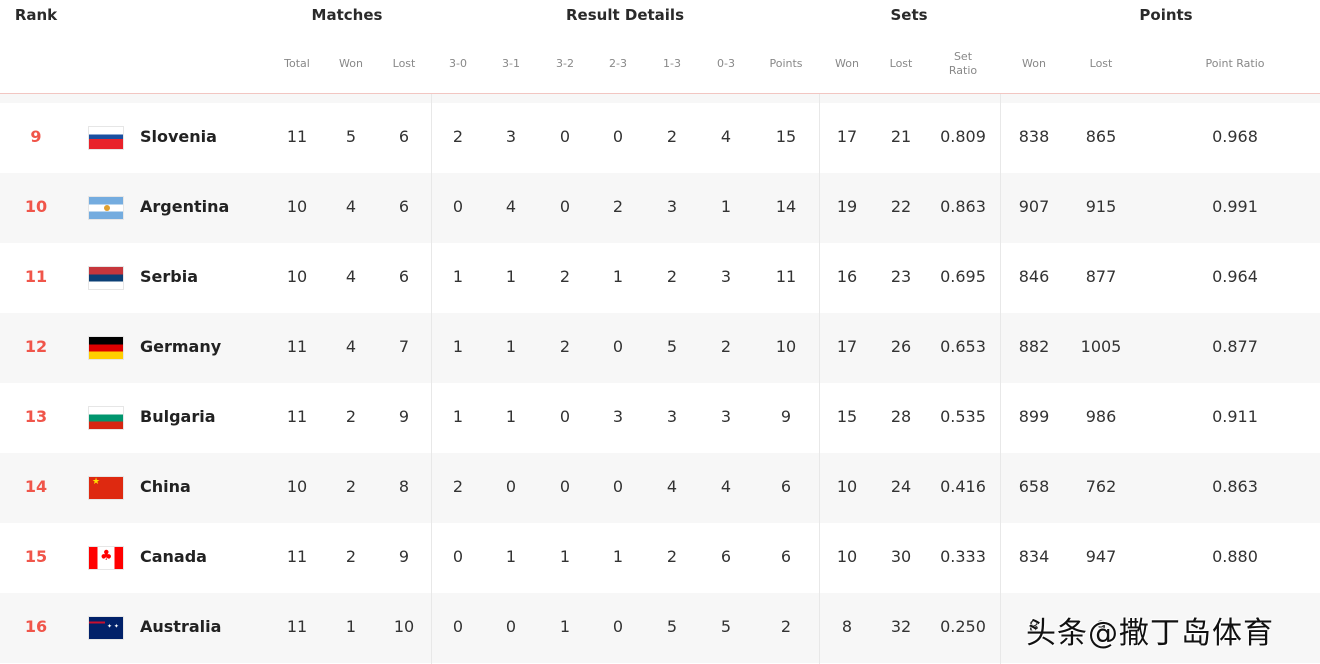 Image resolution: width=1320 pixels, height=664 pixels. What do you see at coordinates (1235, 416) in the screenshot?
I see `cell-value: 0.911` at bounding box center [1235, 416].